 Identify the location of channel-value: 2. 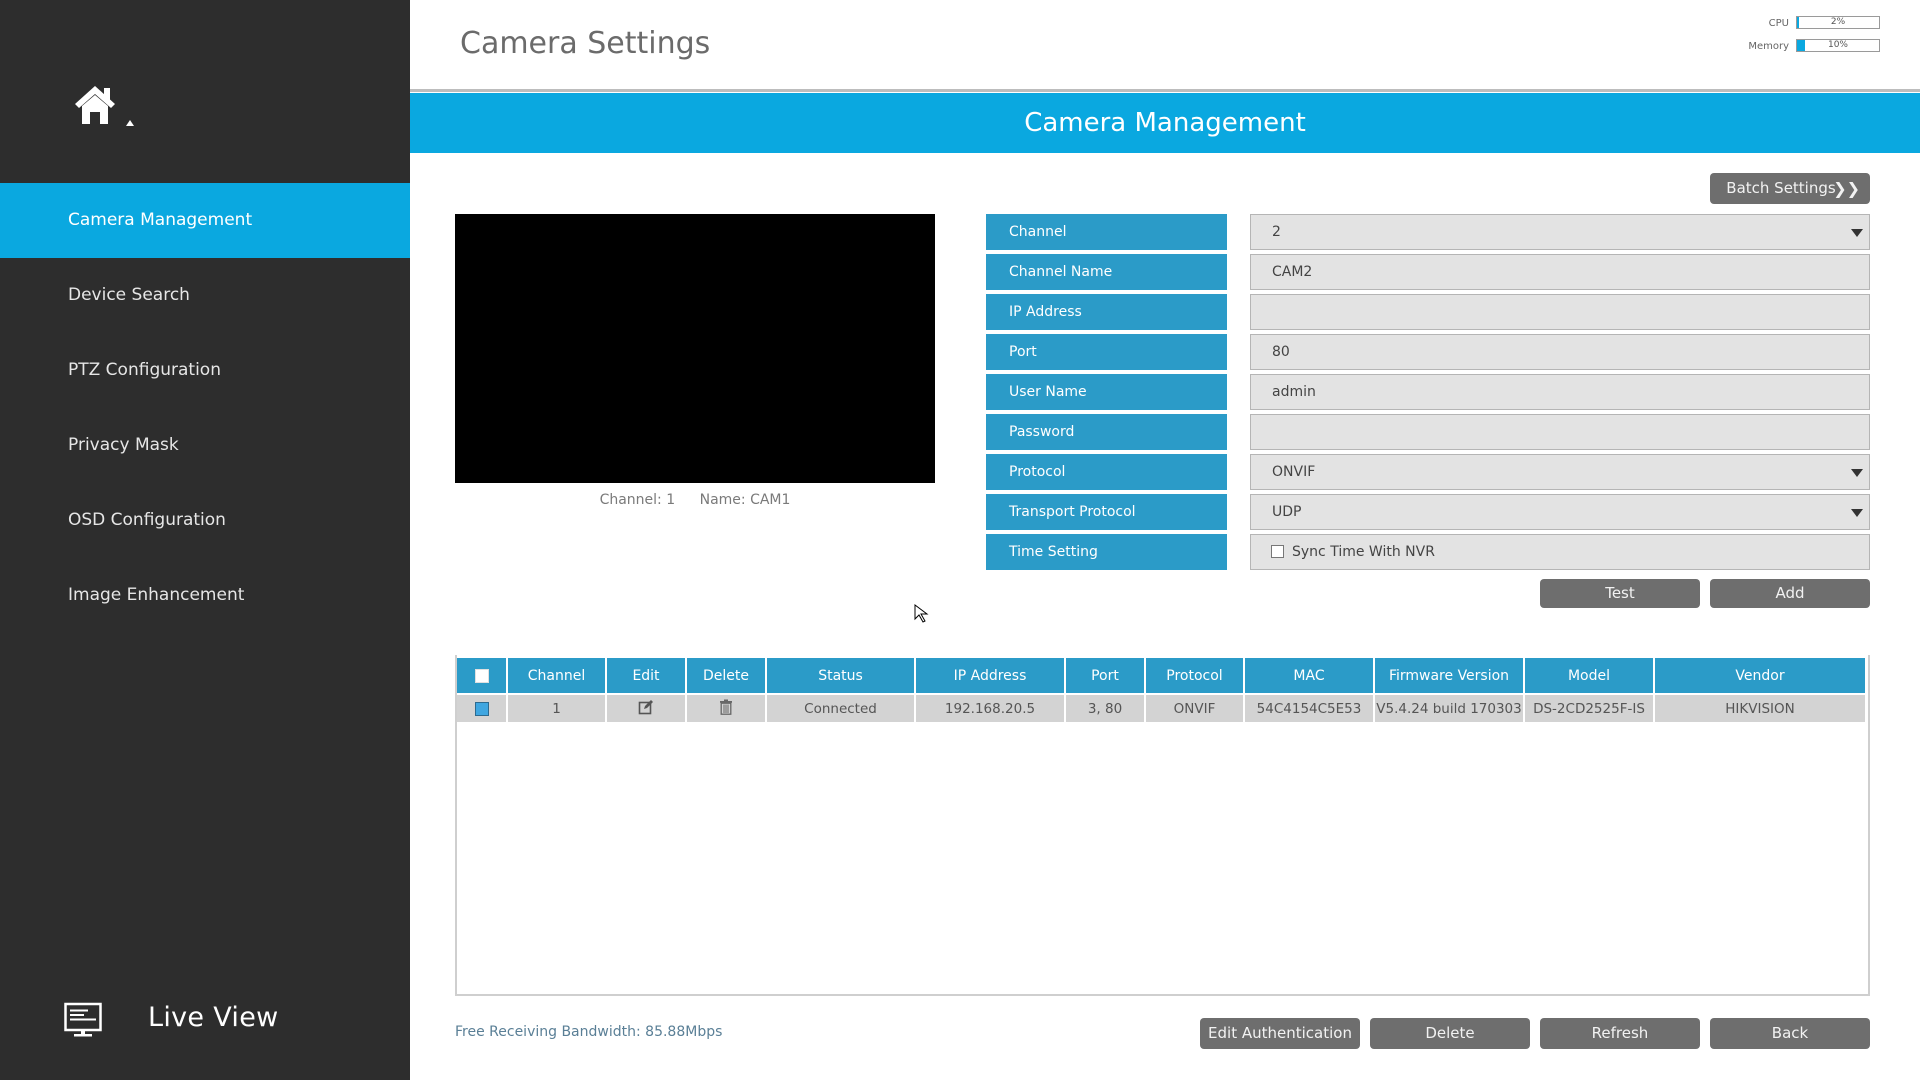
(1276, 232).